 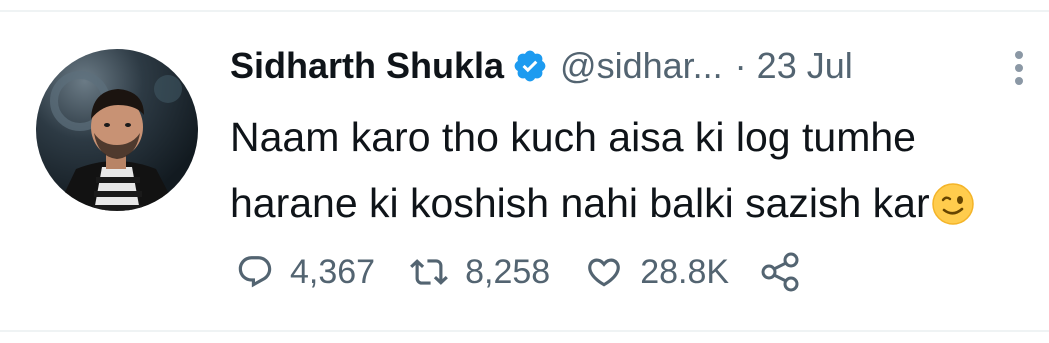 I want to click on bottom-divider, so click(x=524, y=331).